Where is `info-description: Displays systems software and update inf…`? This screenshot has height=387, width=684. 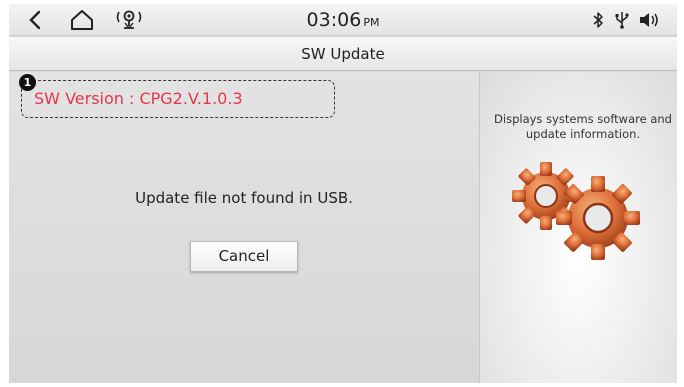
info-description: Displays systems software and update inf… is located at coordinates (583, 126).